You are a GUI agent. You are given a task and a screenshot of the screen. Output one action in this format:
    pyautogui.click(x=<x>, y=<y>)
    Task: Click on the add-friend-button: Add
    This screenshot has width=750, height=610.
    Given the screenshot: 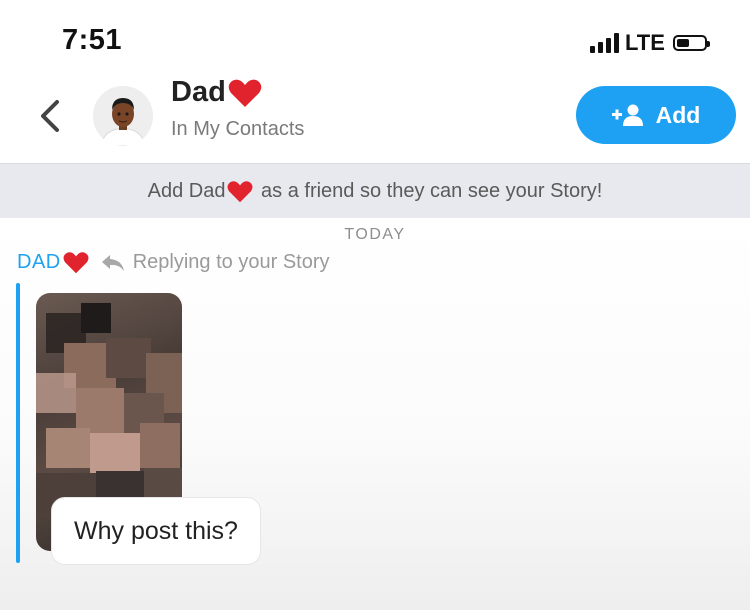 What is the action you would take?
    pyautogui.click(x=656, y=115)
    